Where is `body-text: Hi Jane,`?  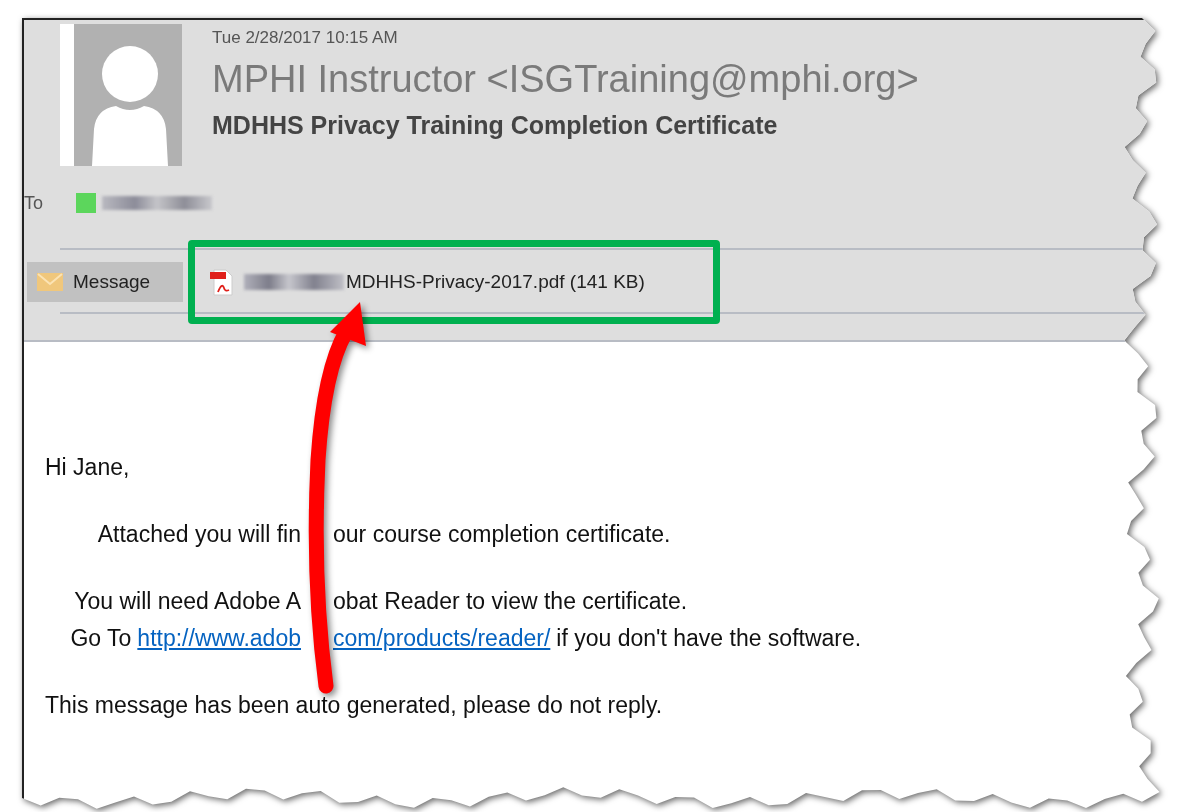 body-text: Hi Jane, is located at coordinates (87, 467).